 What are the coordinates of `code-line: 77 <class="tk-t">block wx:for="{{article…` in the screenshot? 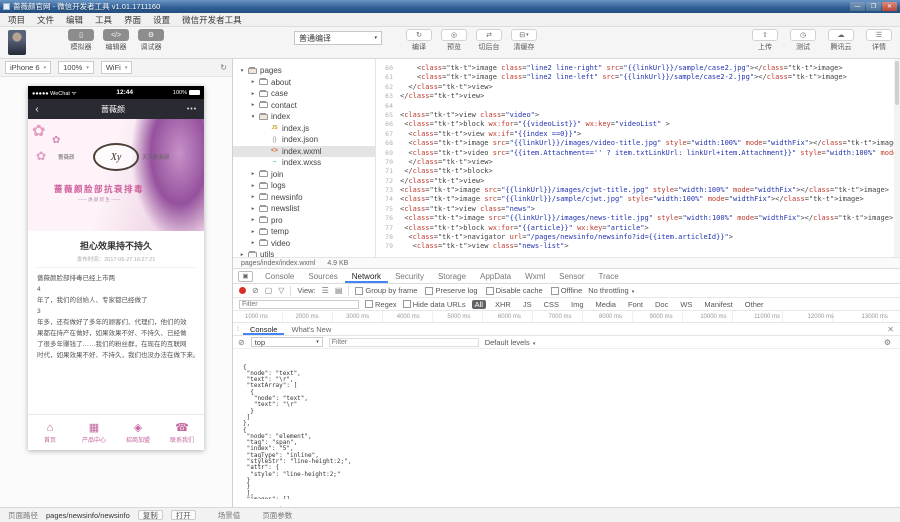 It's located at (638, 228).